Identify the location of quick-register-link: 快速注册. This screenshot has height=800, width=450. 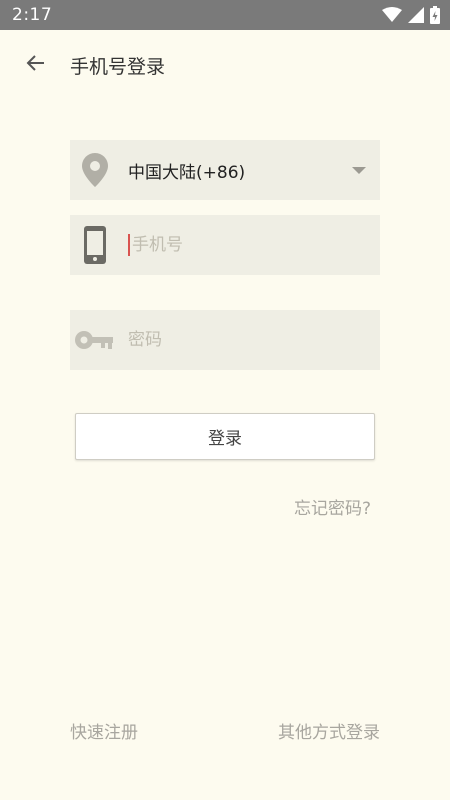
(104, 730).